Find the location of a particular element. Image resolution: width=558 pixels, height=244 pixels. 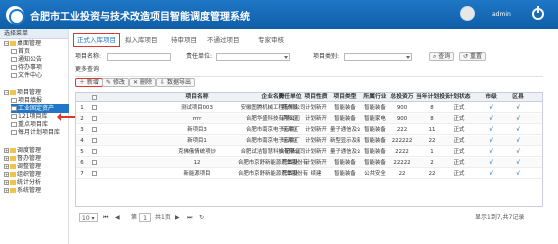

pointer-arrow is located at coordinates (66, 117).